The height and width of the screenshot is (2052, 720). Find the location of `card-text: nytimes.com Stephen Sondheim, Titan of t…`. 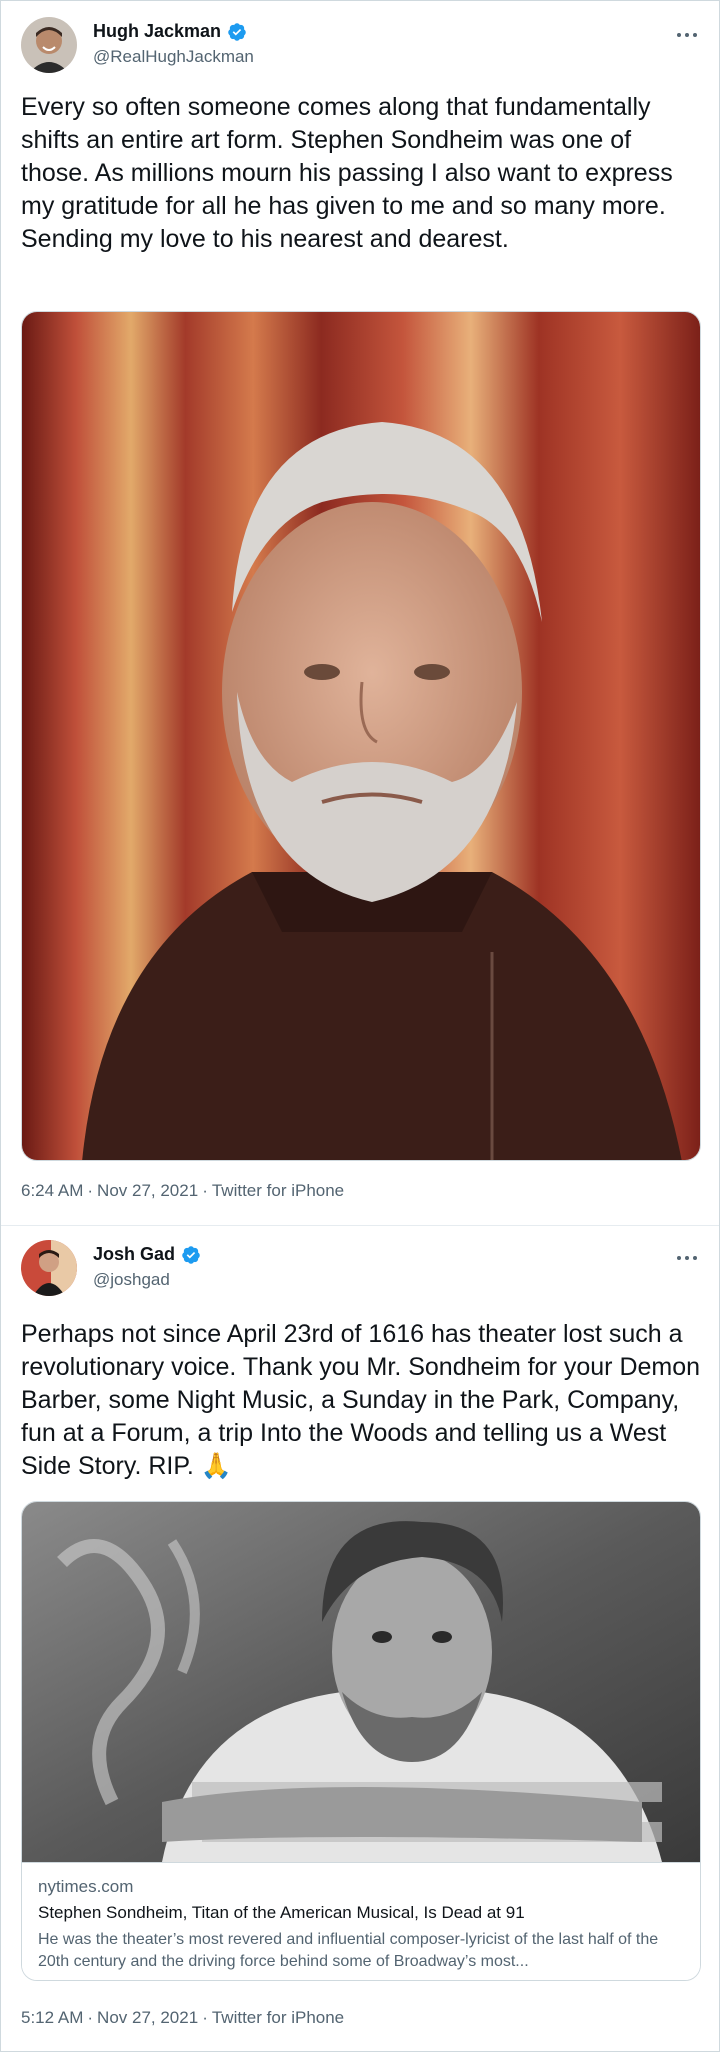

card-text: nytimes.com Stephen Sondheim, Titan of t… is located at coordinates (361, 1921).